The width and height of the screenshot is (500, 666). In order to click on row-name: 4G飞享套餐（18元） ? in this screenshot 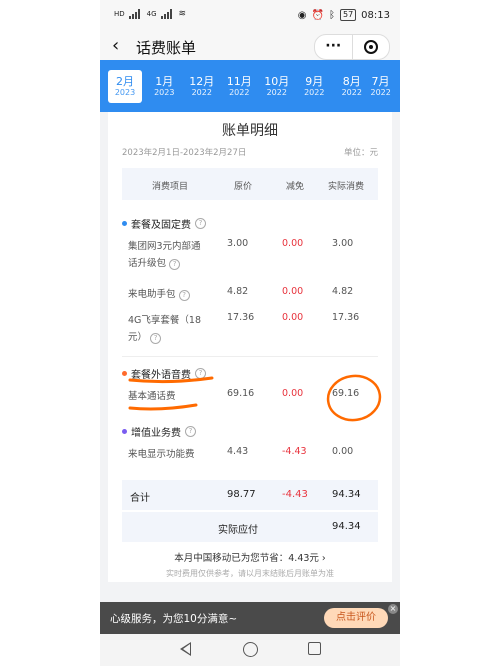, I will do `click(168, 329)`.